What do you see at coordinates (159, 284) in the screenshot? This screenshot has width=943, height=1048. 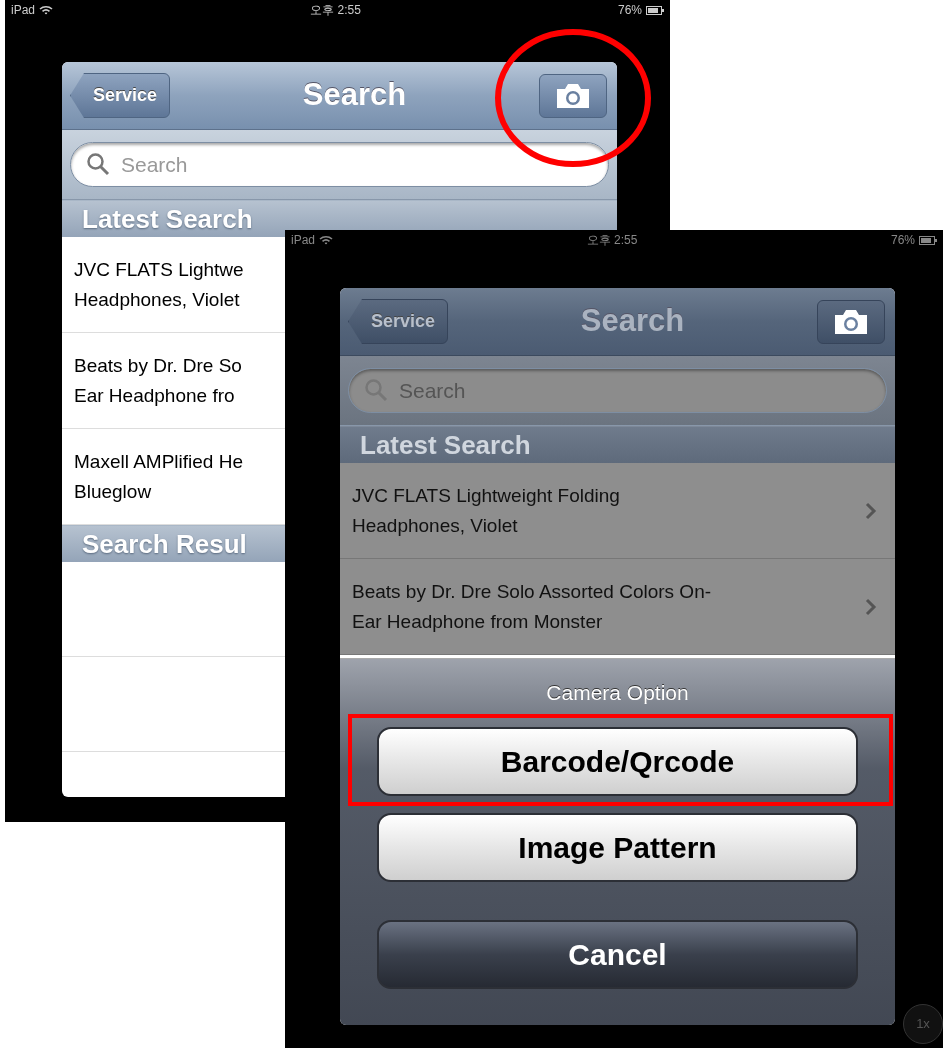 I see `row-text: JVC FLATS Lightwe Headphones, Violet` at bounding box center [159, 284].